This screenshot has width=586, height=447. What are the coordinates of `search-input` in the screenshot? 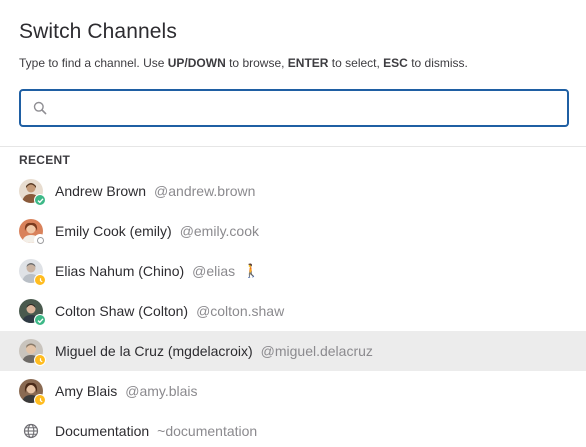 It's located at (310, 108).